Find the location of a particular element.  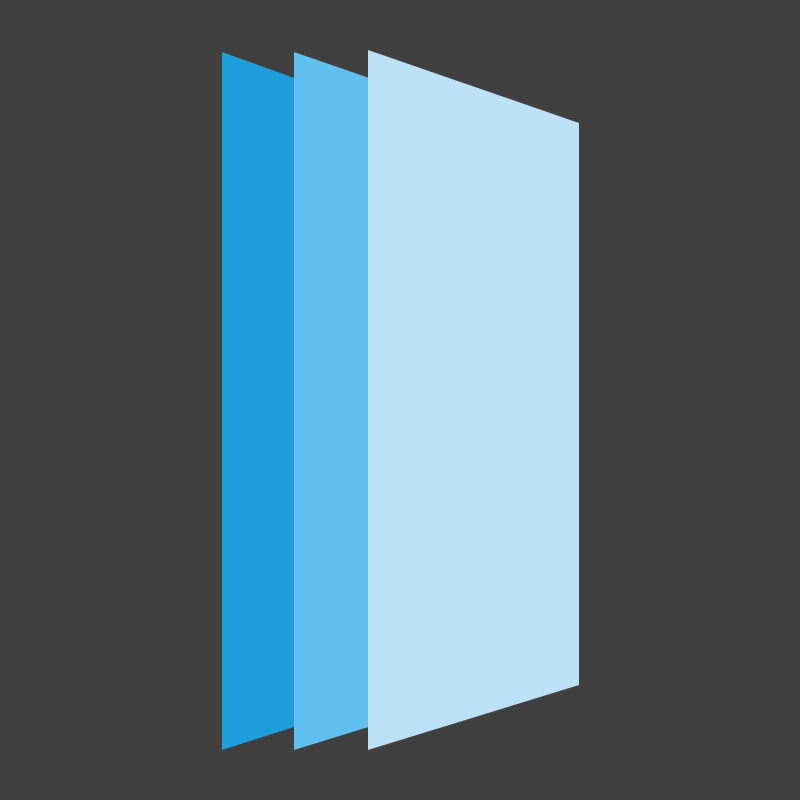

middle-page is located at coordinates (334, 401).